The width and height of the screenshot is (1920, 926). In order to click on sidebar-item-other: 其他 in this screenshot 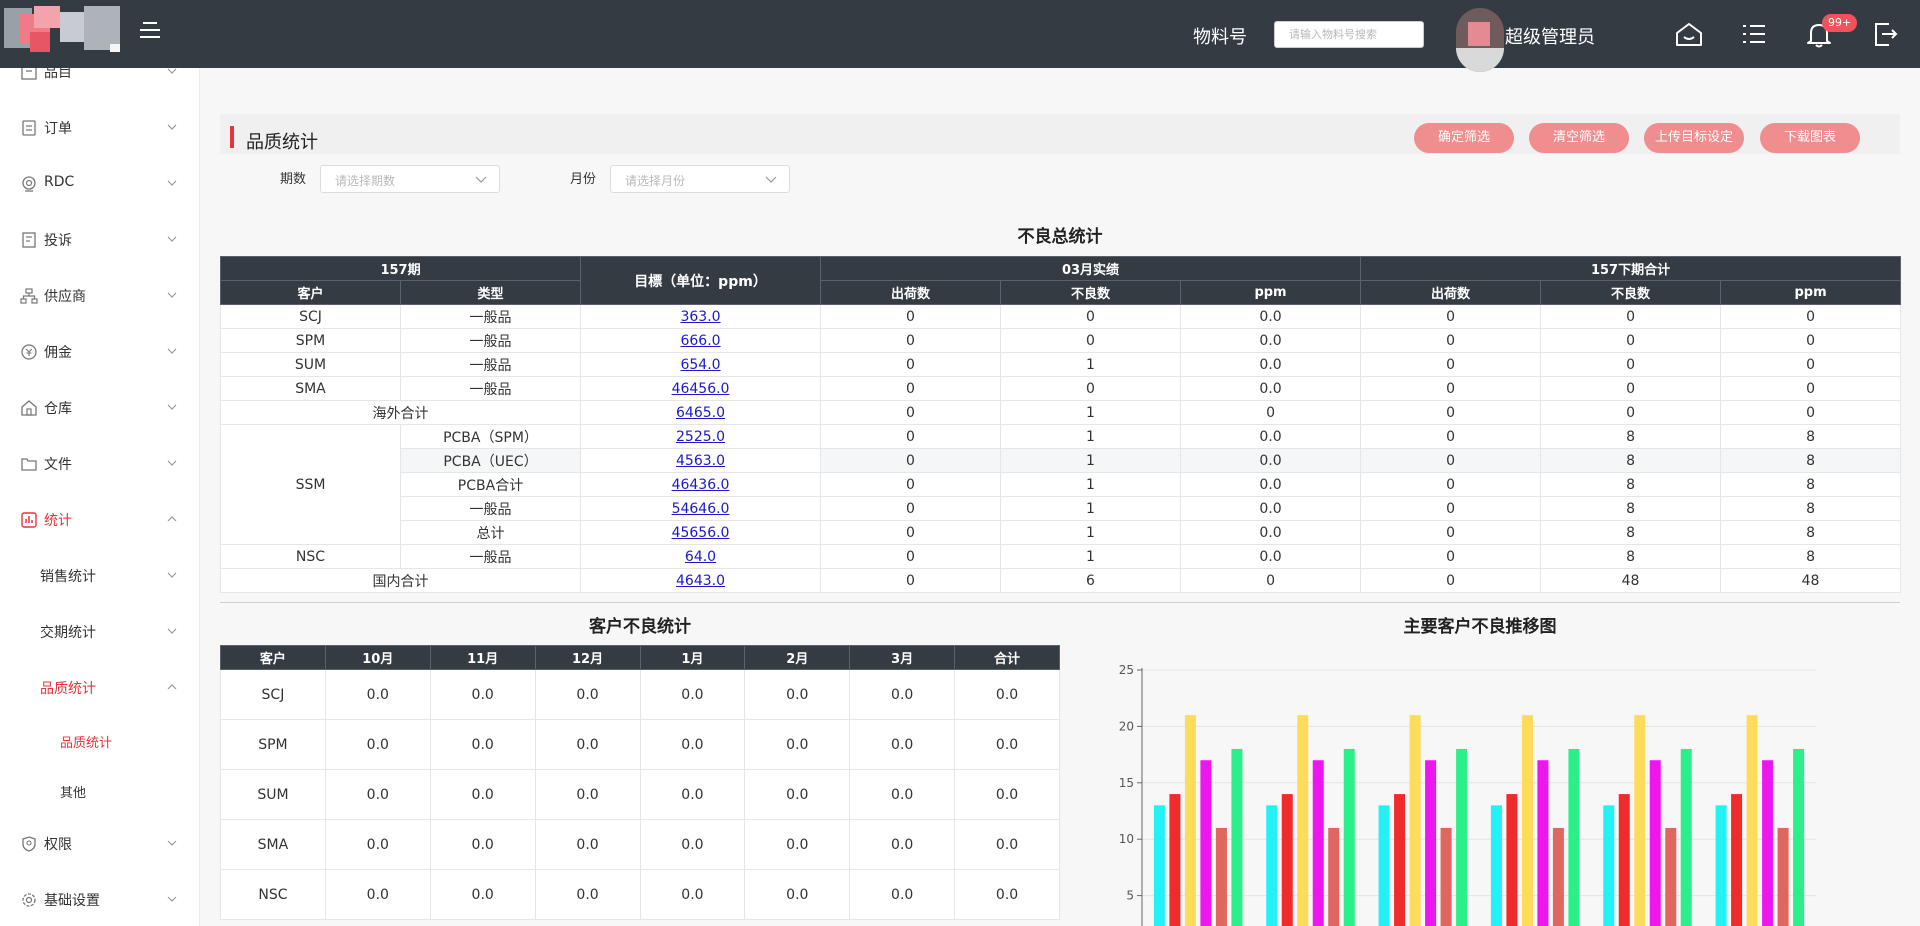, I will do `click(99, 792)`.